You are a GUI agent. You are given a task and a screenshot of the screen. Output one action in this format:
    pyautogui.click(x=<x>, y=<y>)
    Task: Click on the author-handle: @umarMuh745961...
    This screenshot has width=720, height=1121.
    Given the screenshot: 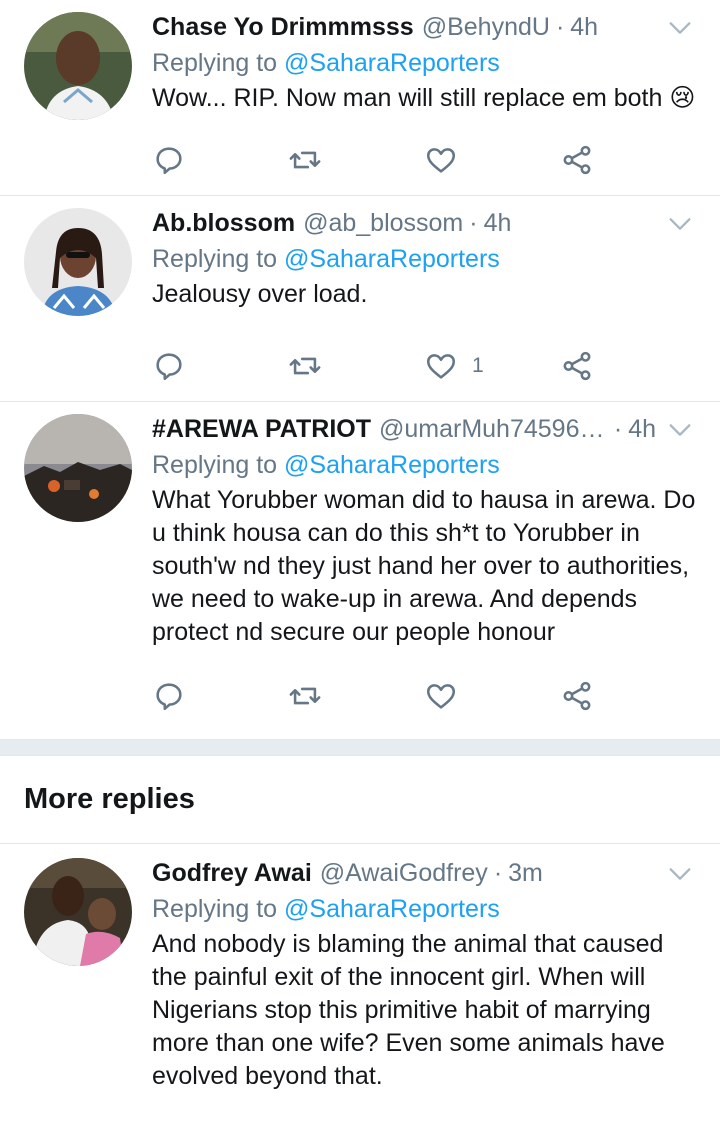 What is the action you would take?
    pyautogui.click(x=493, y=429)
    